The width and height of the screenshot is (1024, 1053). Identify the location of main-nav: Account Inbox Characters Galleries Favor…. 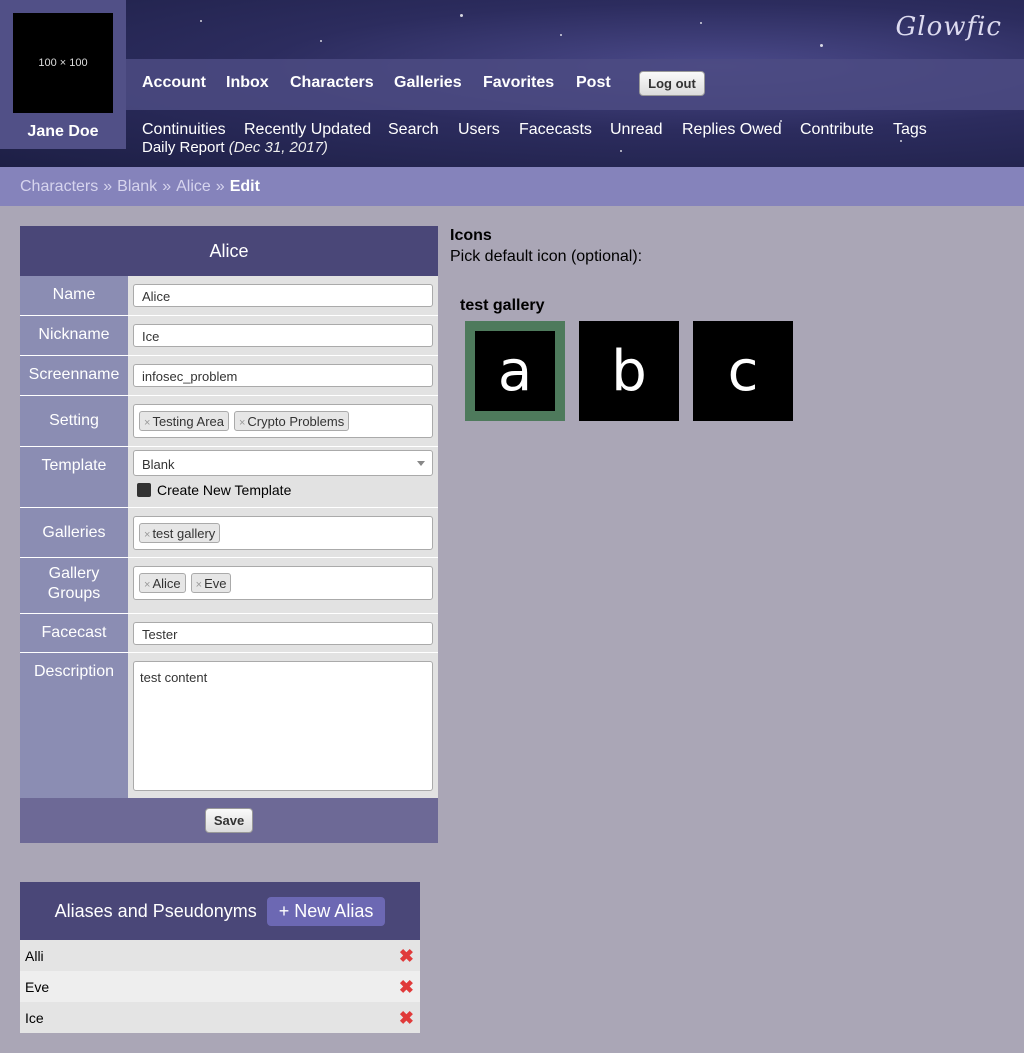
(575, 84).